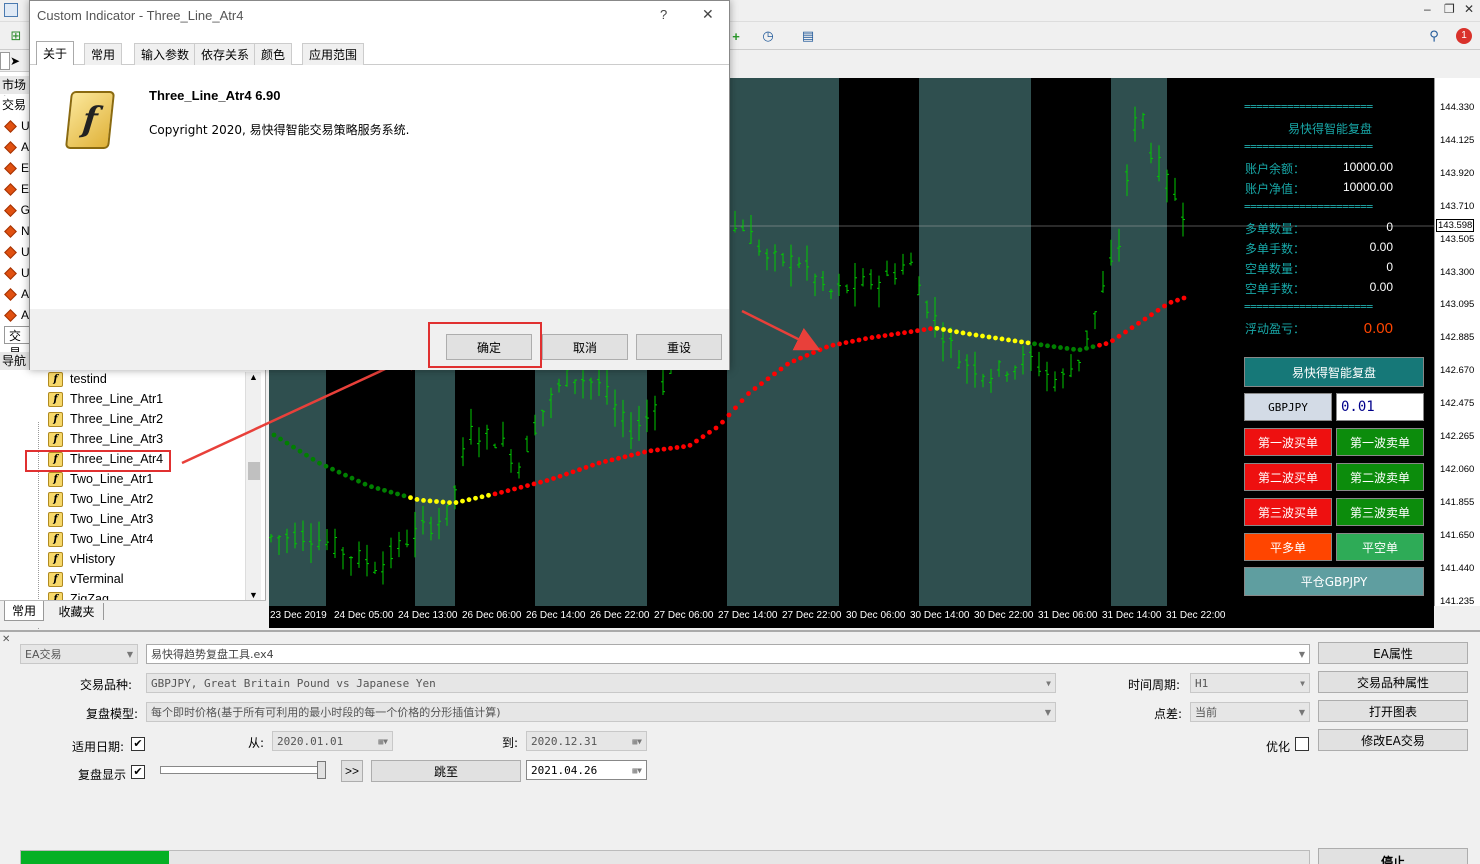  I want to click on stop-button: 停止, so click(1393, 856).